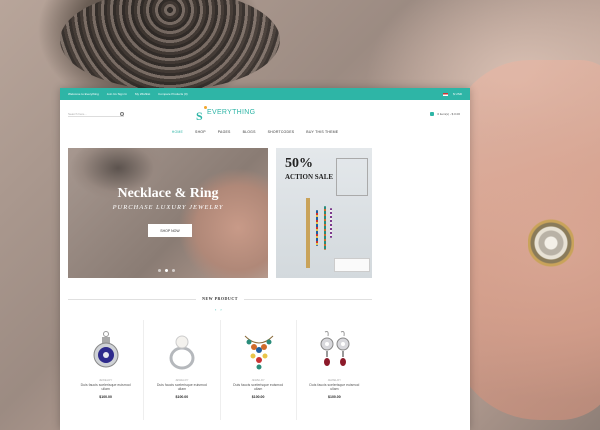 The width and height of the screenshot is (600, 430). Describe the element at coordinates (177, 132) in the screenshot. I see `nav-home: HOME` at that location.